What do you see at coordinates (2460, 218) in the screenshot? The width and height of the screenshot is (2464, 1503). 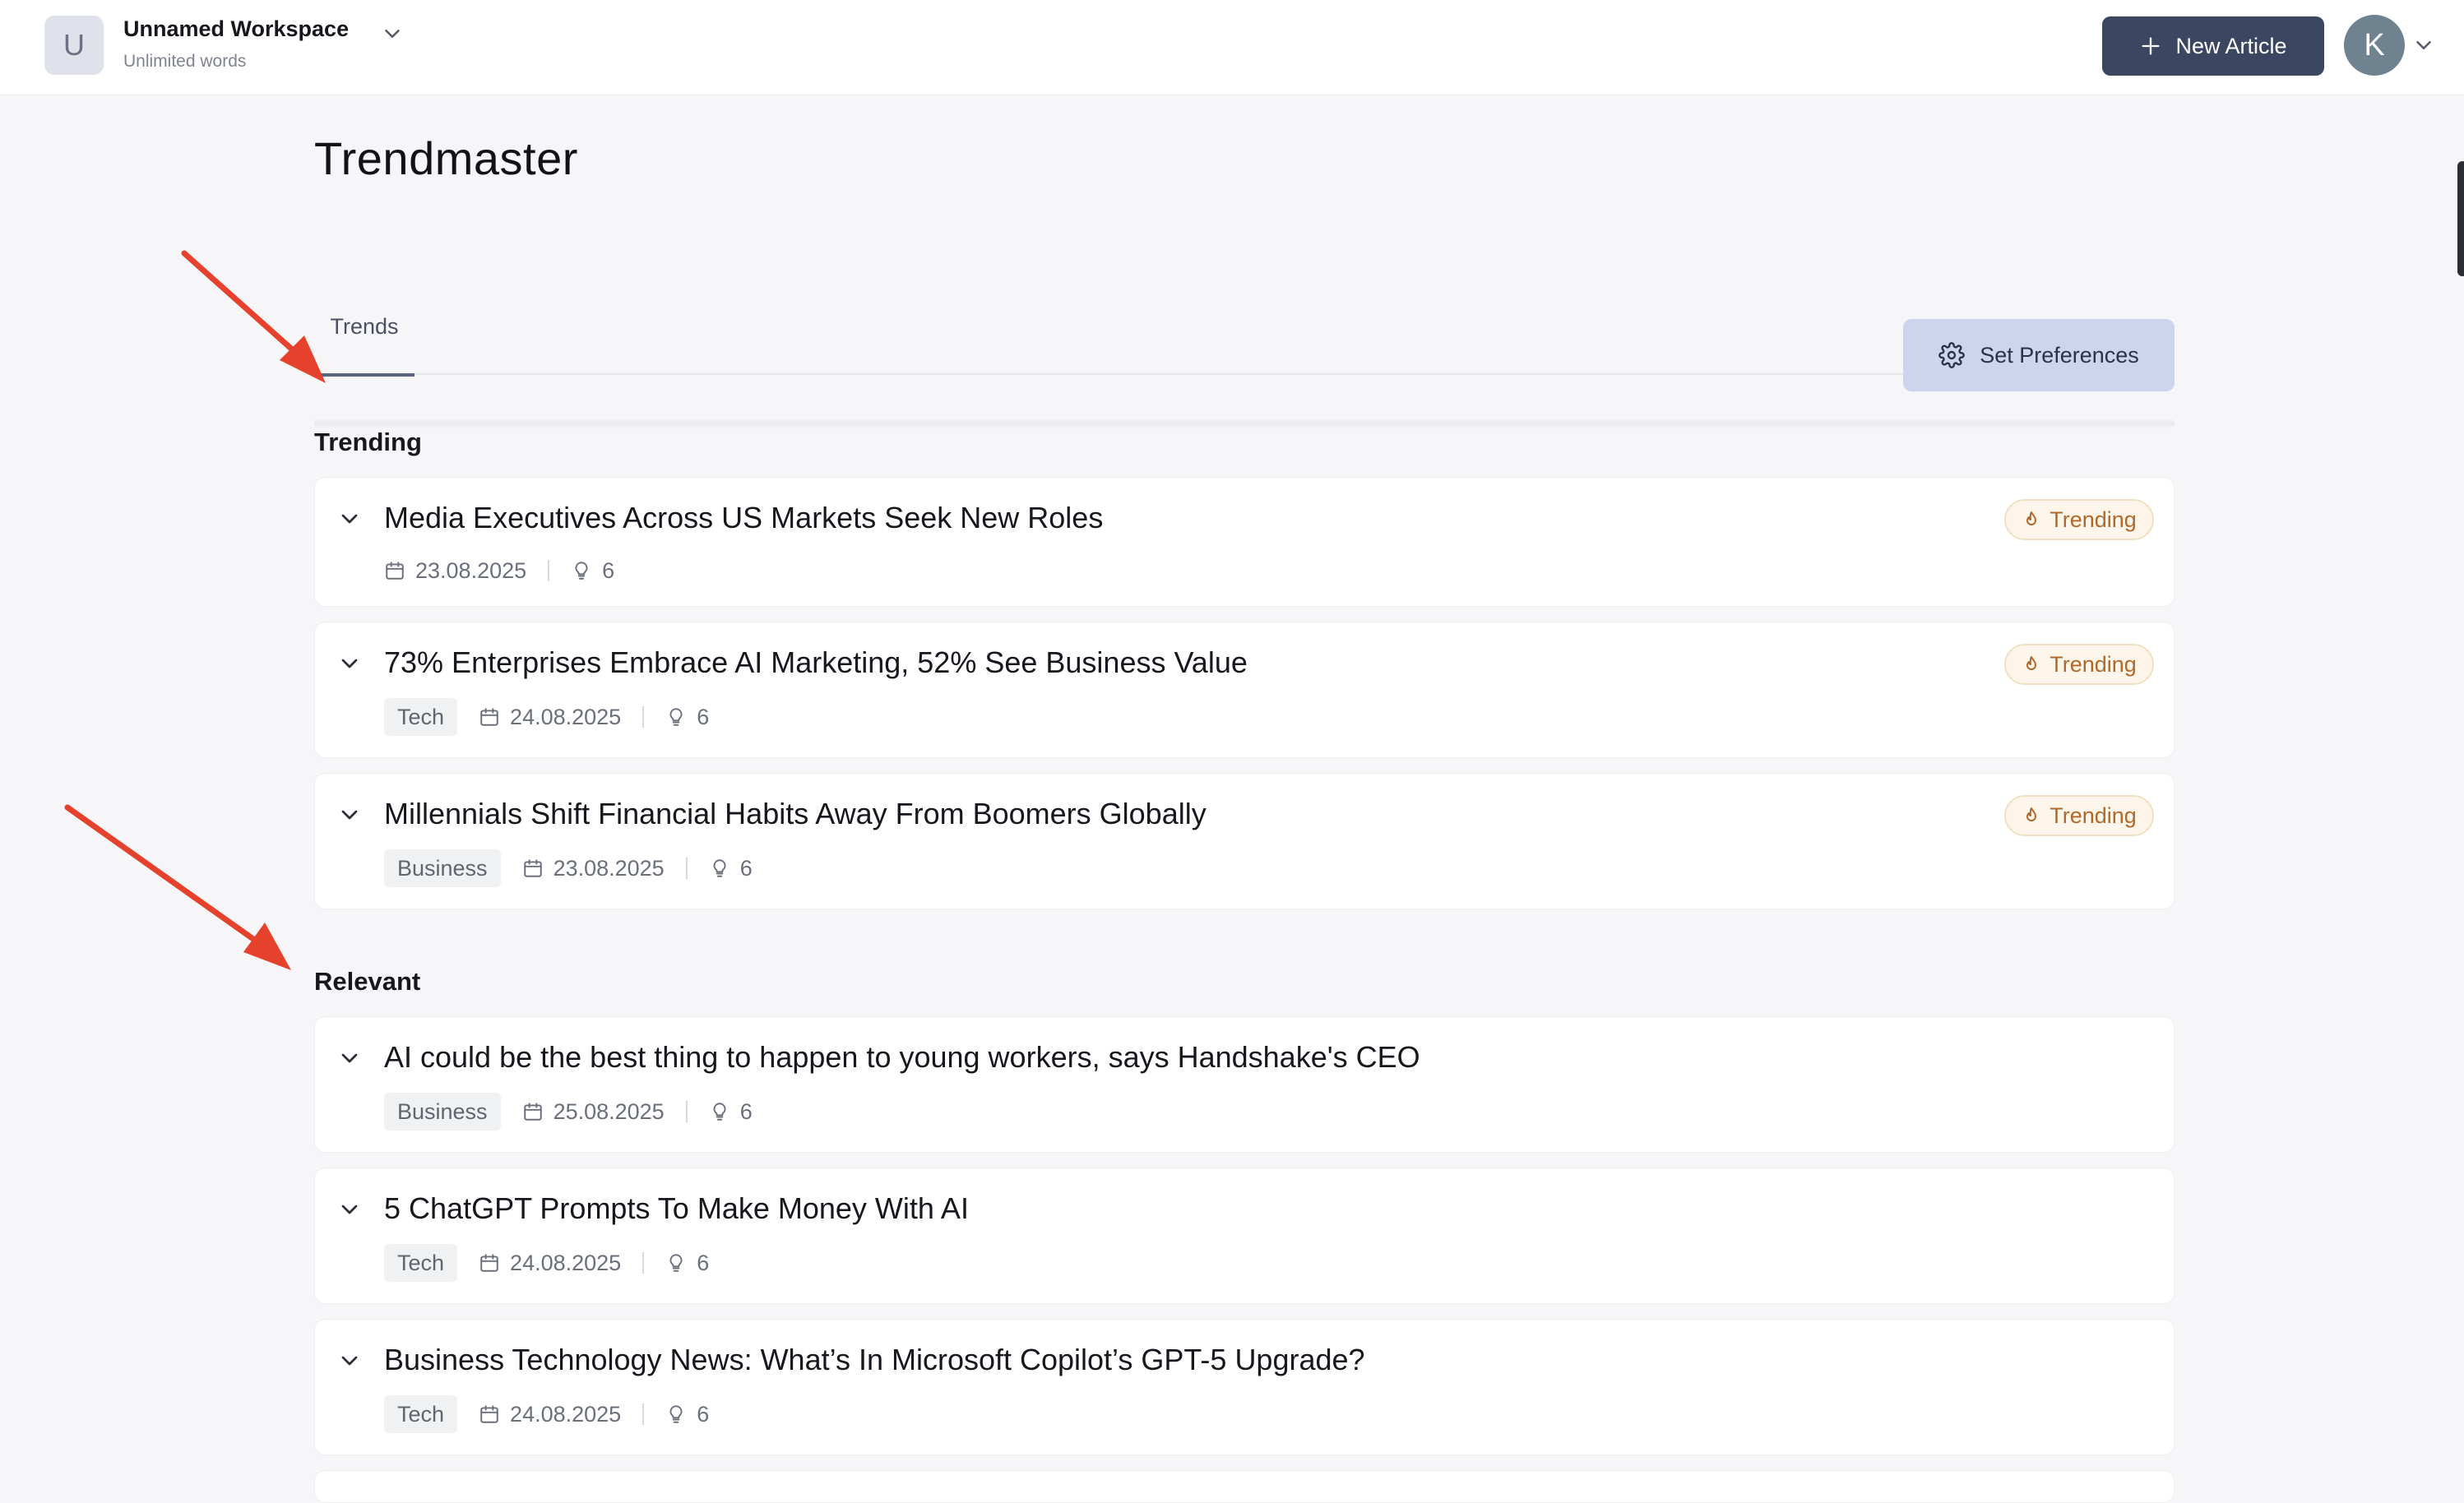 I see `scrollbar-thumb` at bounding box center [2460, 218].